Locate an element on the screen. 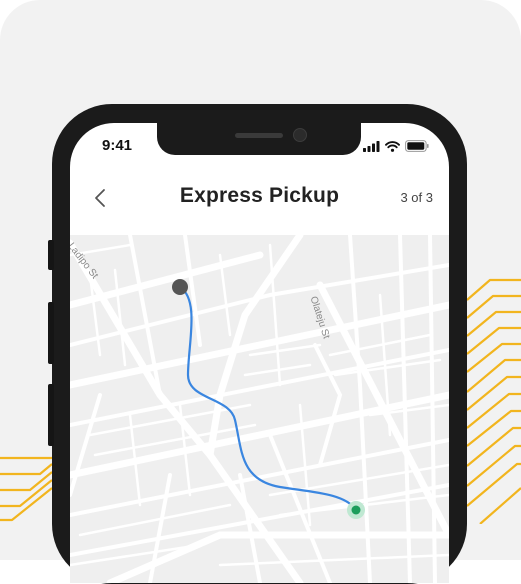 The width and height of the screenshot is (521, 584). front-camera is located at coordinates (300, 135).